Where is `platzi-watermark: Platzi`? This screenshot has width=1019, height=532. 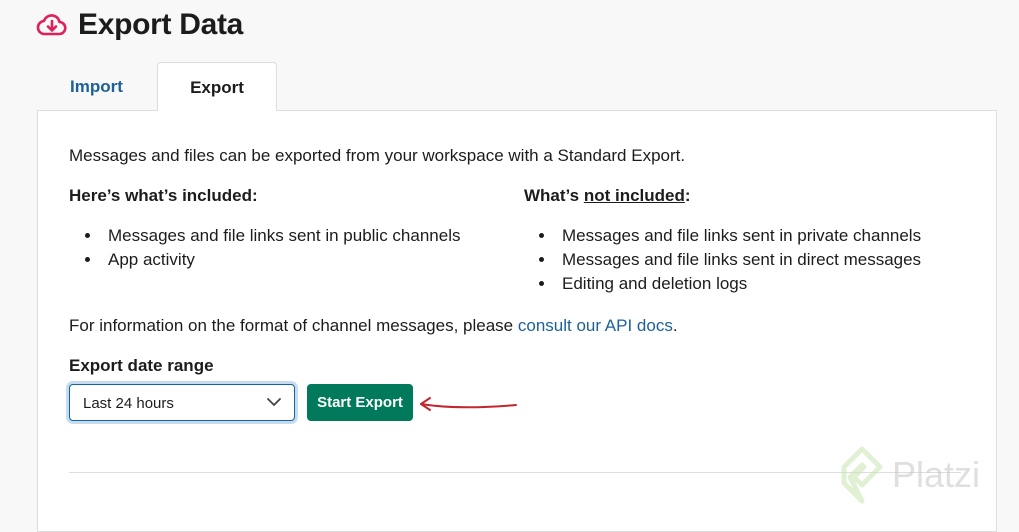 platzi-watermark: Platzi is located at coordinates (909, 475).